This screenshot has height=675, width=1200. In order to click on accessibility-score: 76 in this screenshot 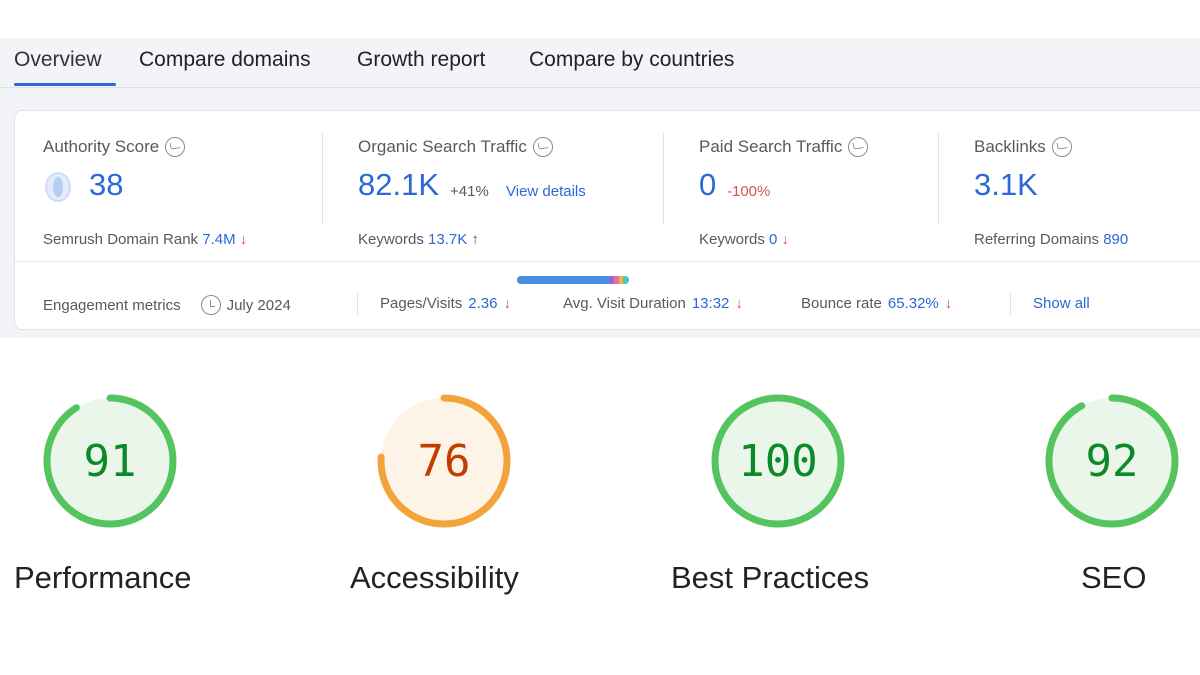, I will do `click(444, 461)`.